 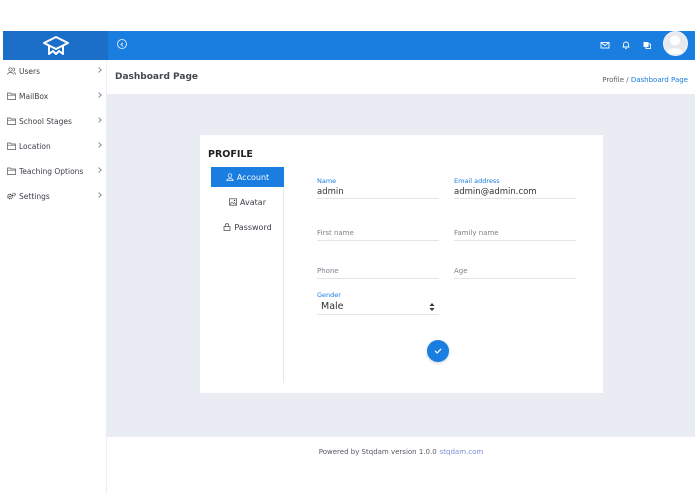 I want to click on sidebar-item-label: Location, so click(x=35, y=146).